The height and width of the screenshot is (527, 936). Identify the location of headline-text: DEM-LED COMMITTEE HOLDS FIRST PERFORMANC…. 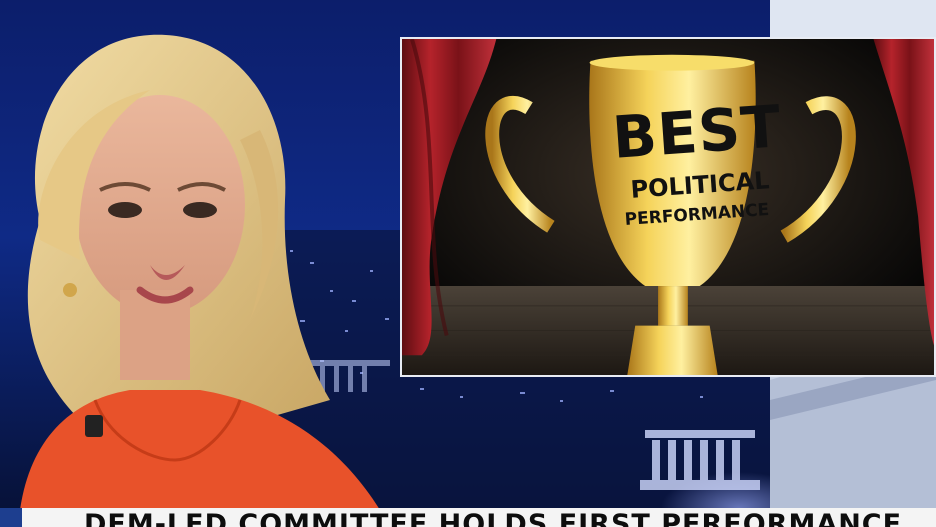
(493, 518).